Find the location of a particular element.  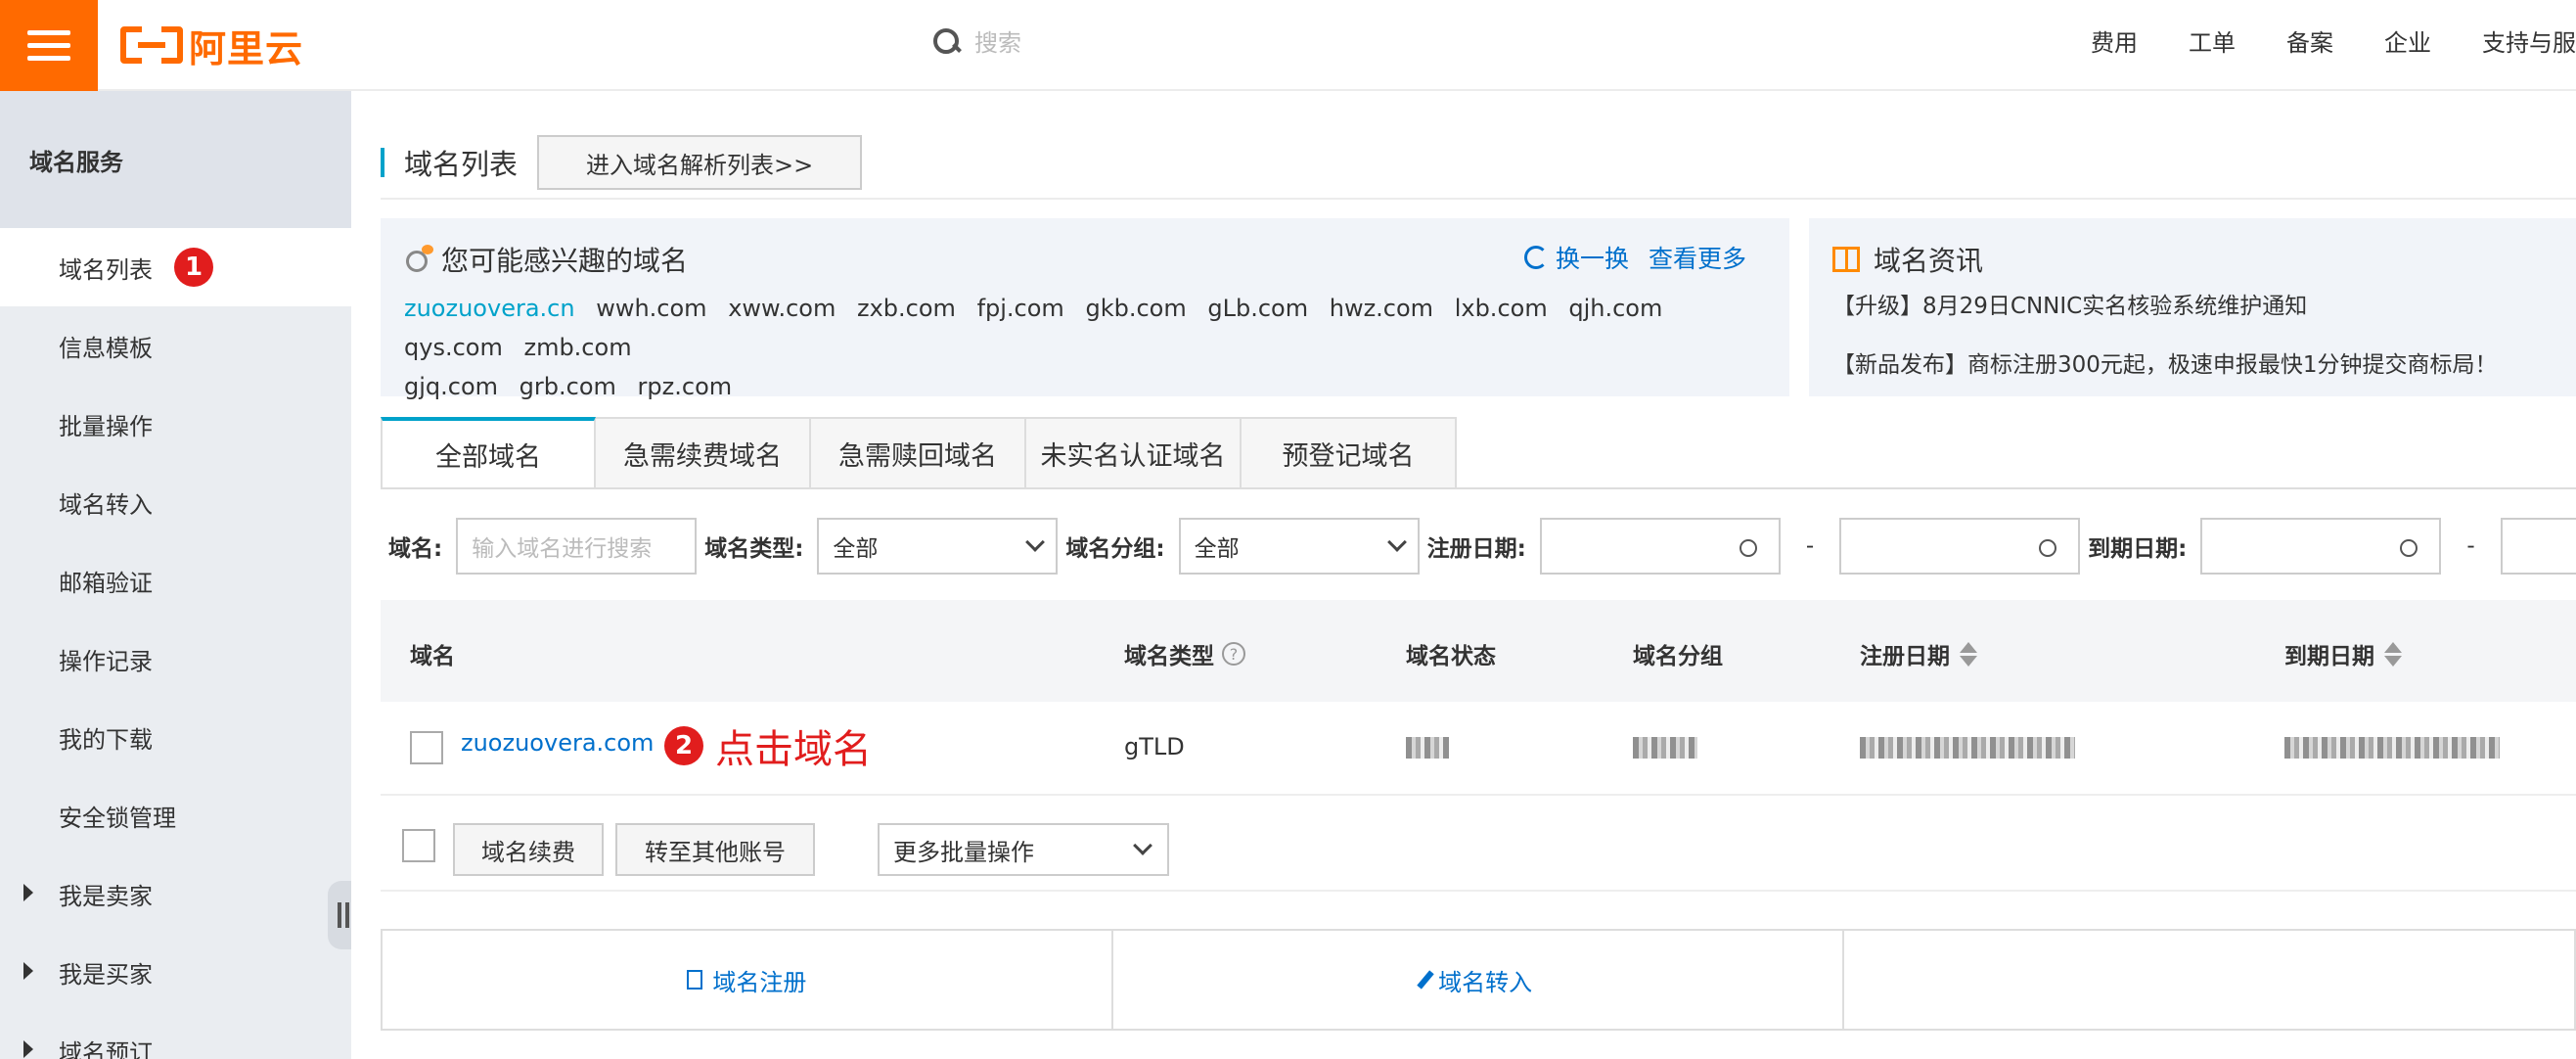

batch-action-bar: 域名续费 转至其他账号 更多批量操作 is located at coordinates (1478, 845).